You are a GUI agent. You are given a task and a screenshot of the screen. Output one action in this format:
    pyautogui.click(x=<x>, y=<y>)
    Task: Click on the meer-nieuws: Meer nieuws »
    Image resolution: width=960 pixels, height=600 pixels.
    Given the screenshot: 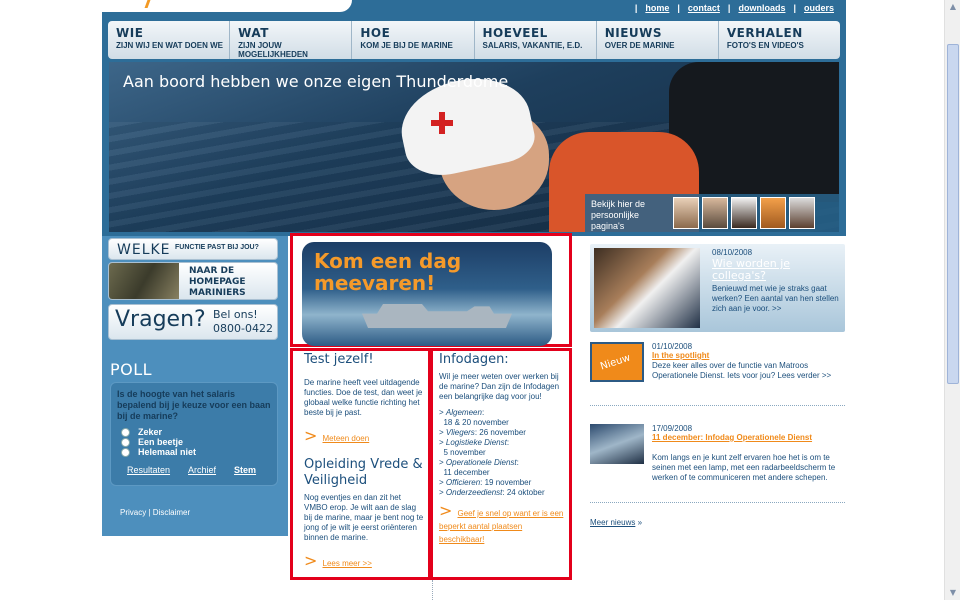 What is the action you would take?
    pyautogui.click(x=616, y=522)
    